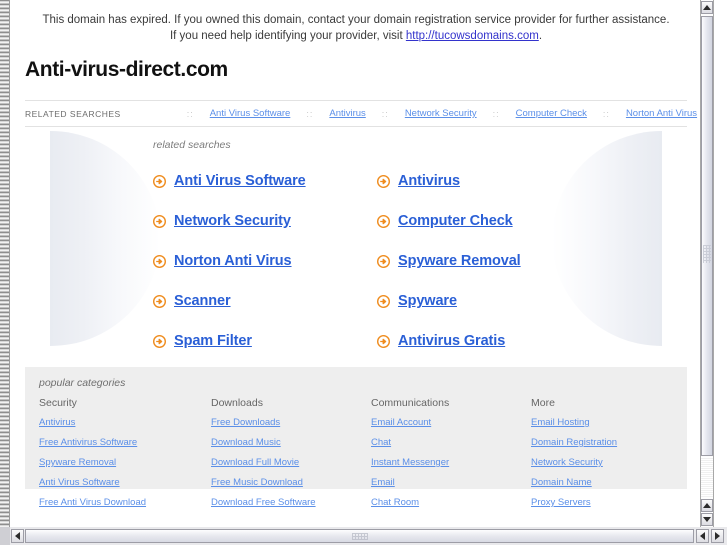  I want to click on hero-link-5: Spyware Removal, so click(489, 261).